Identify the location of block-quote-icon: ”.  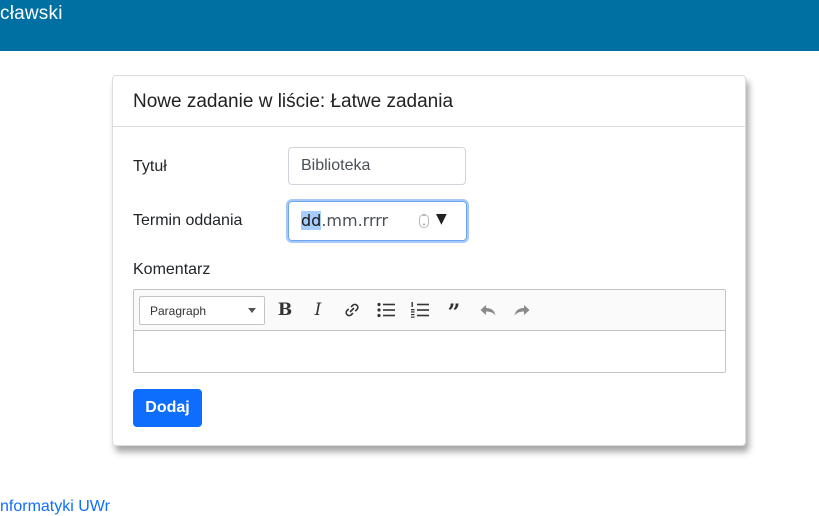
(454, 311).